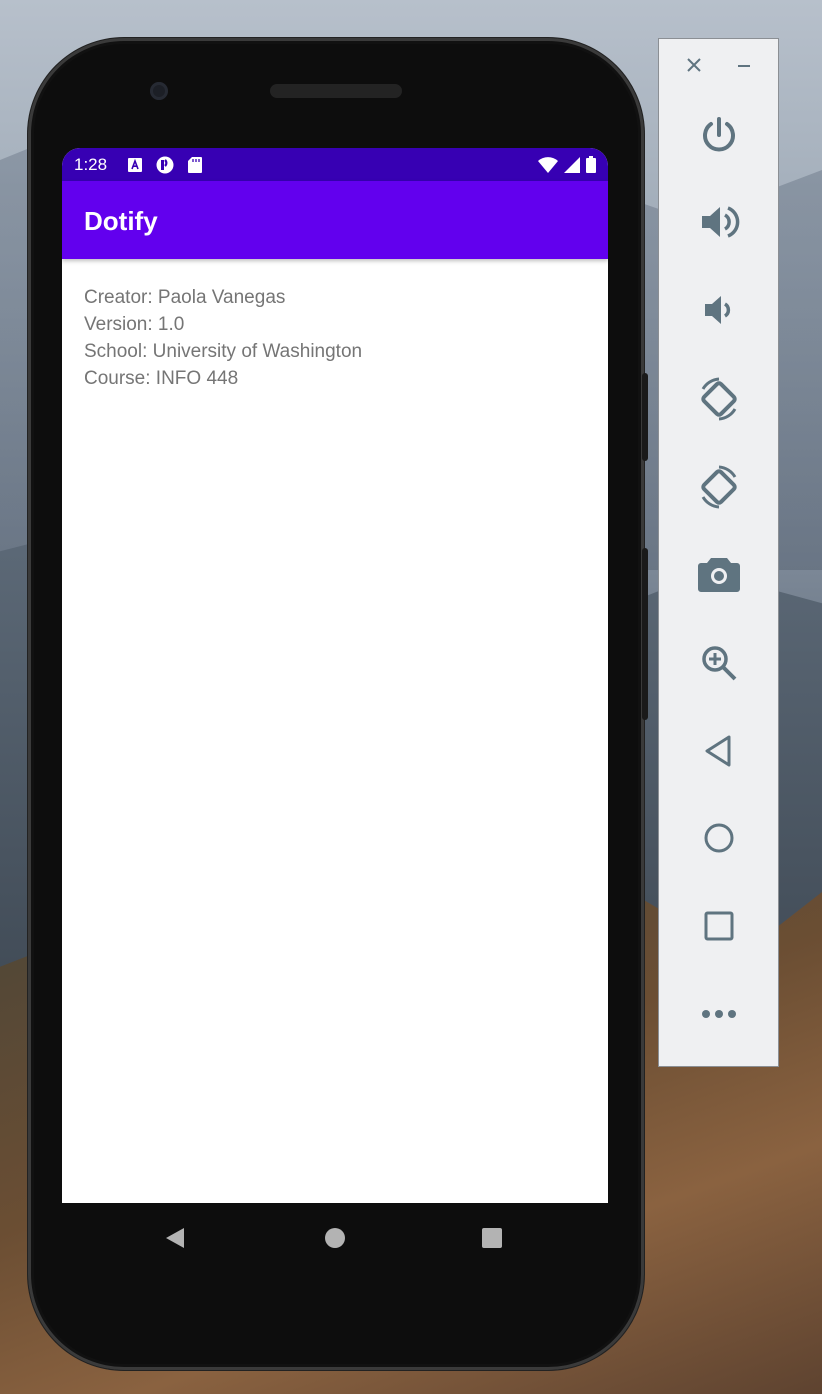 The image size is (822, 1394). I want to click on creator-line: Creator: Paola Vanegas, so click(185, 297).